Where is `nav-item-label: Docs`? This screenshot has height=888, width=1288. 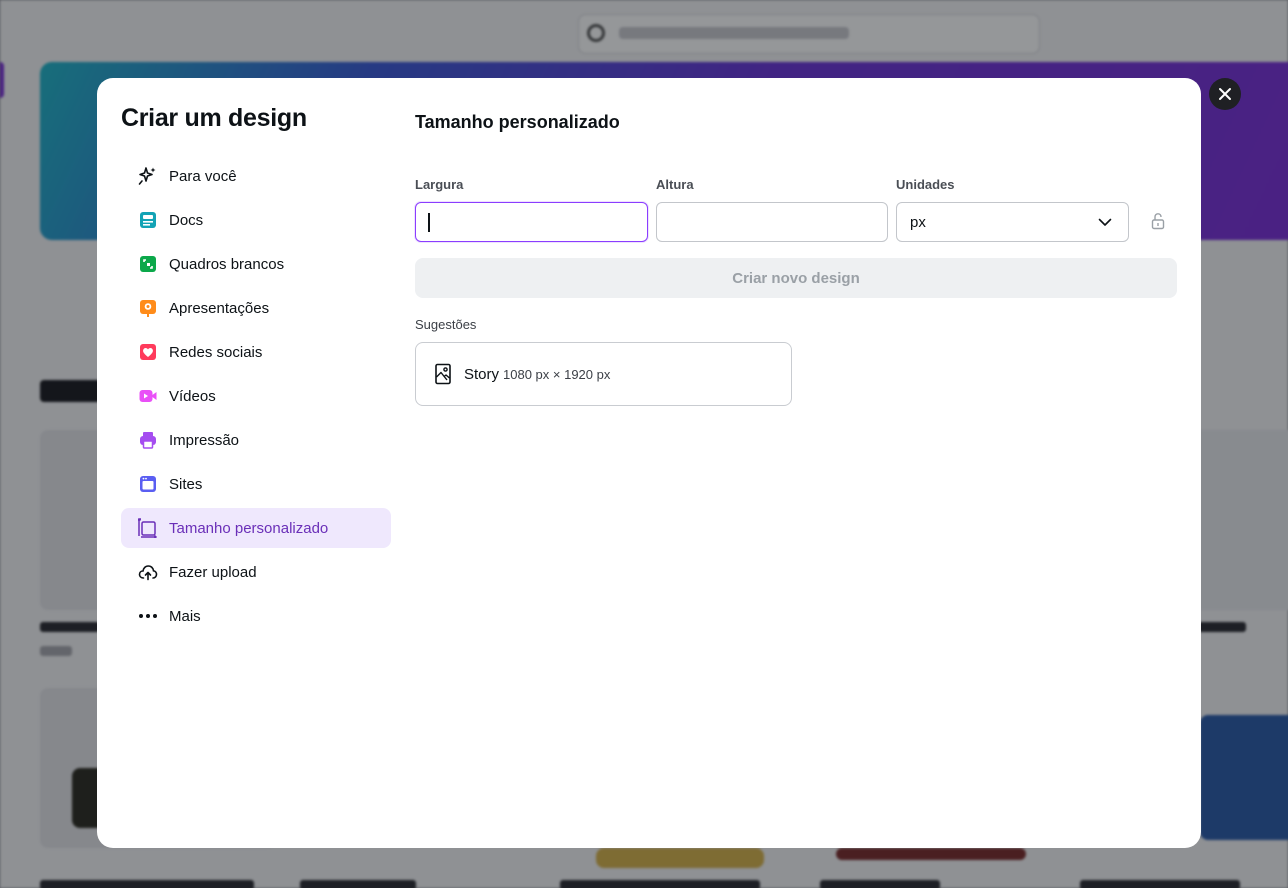 nav-item-label: Docs is located at coordinates (186, 220).